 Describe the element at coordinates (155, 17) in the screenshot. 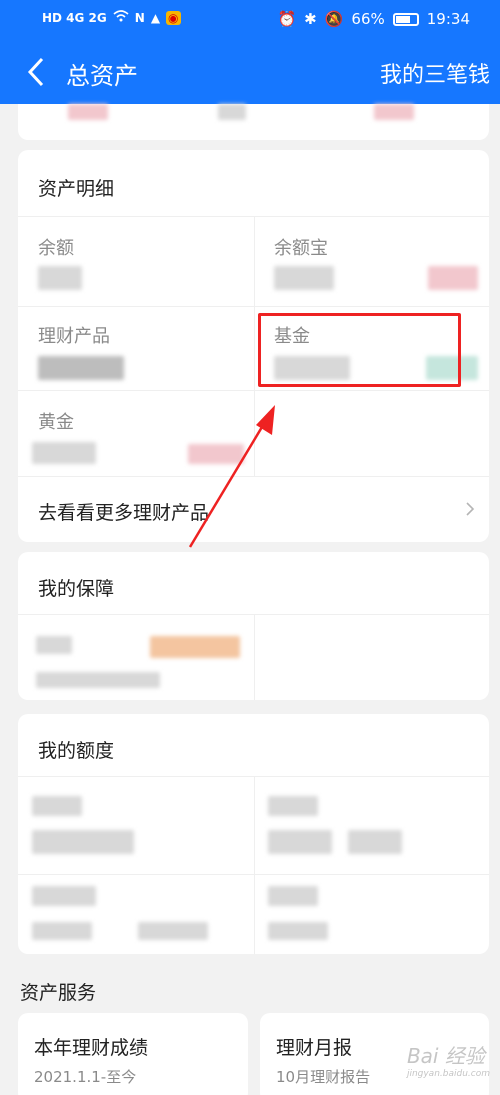

I see `bell-icon: ▲` at that location.